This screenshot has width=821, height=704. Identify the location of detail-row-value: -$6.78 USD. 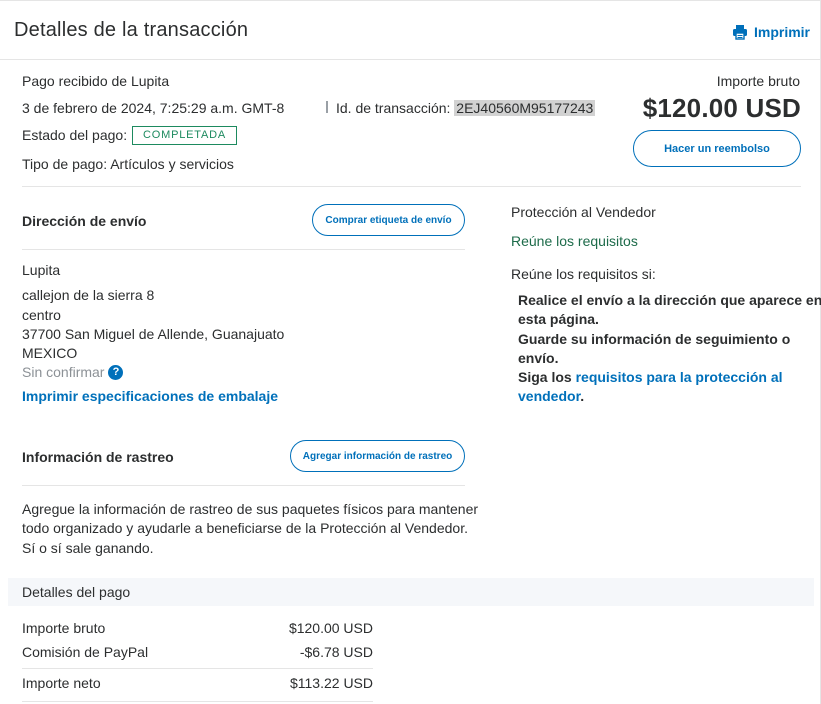
(336, 652).